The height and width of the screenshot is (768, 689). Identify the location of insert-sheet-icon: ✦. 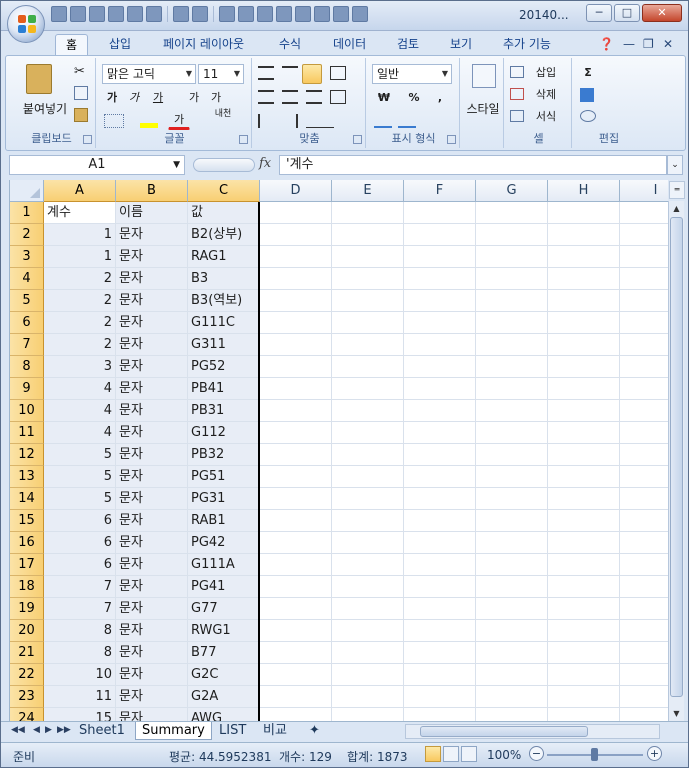
(314, 731).